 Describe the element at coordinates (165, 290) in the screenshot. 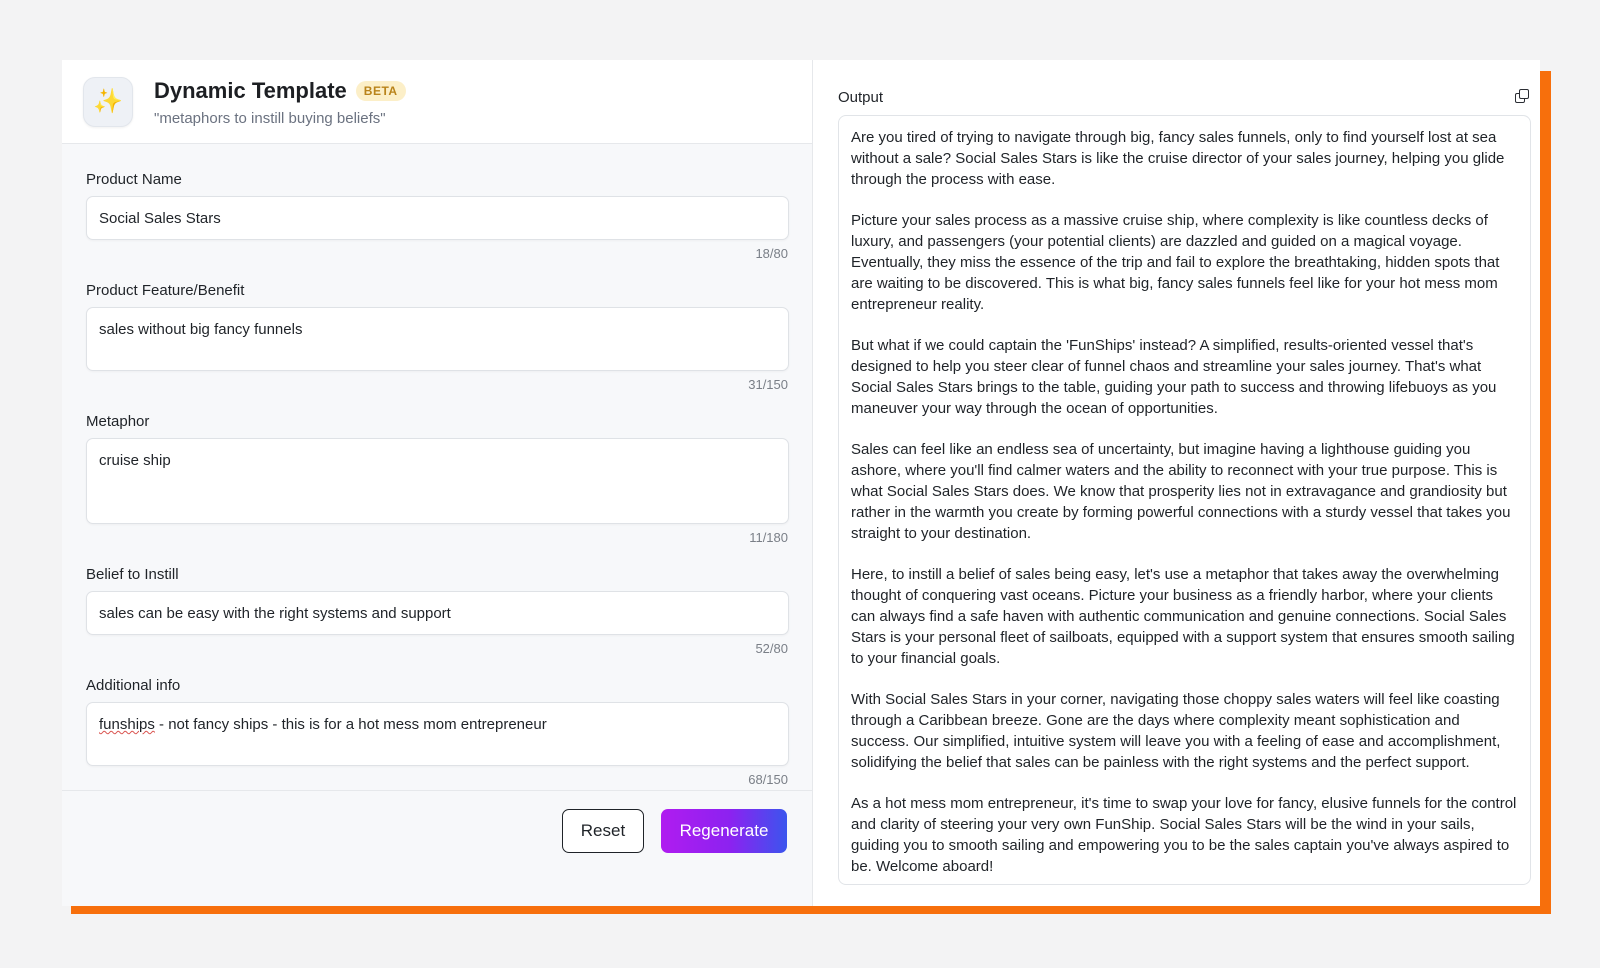

I see `field-label: Product Feature/Benefit` at that location.